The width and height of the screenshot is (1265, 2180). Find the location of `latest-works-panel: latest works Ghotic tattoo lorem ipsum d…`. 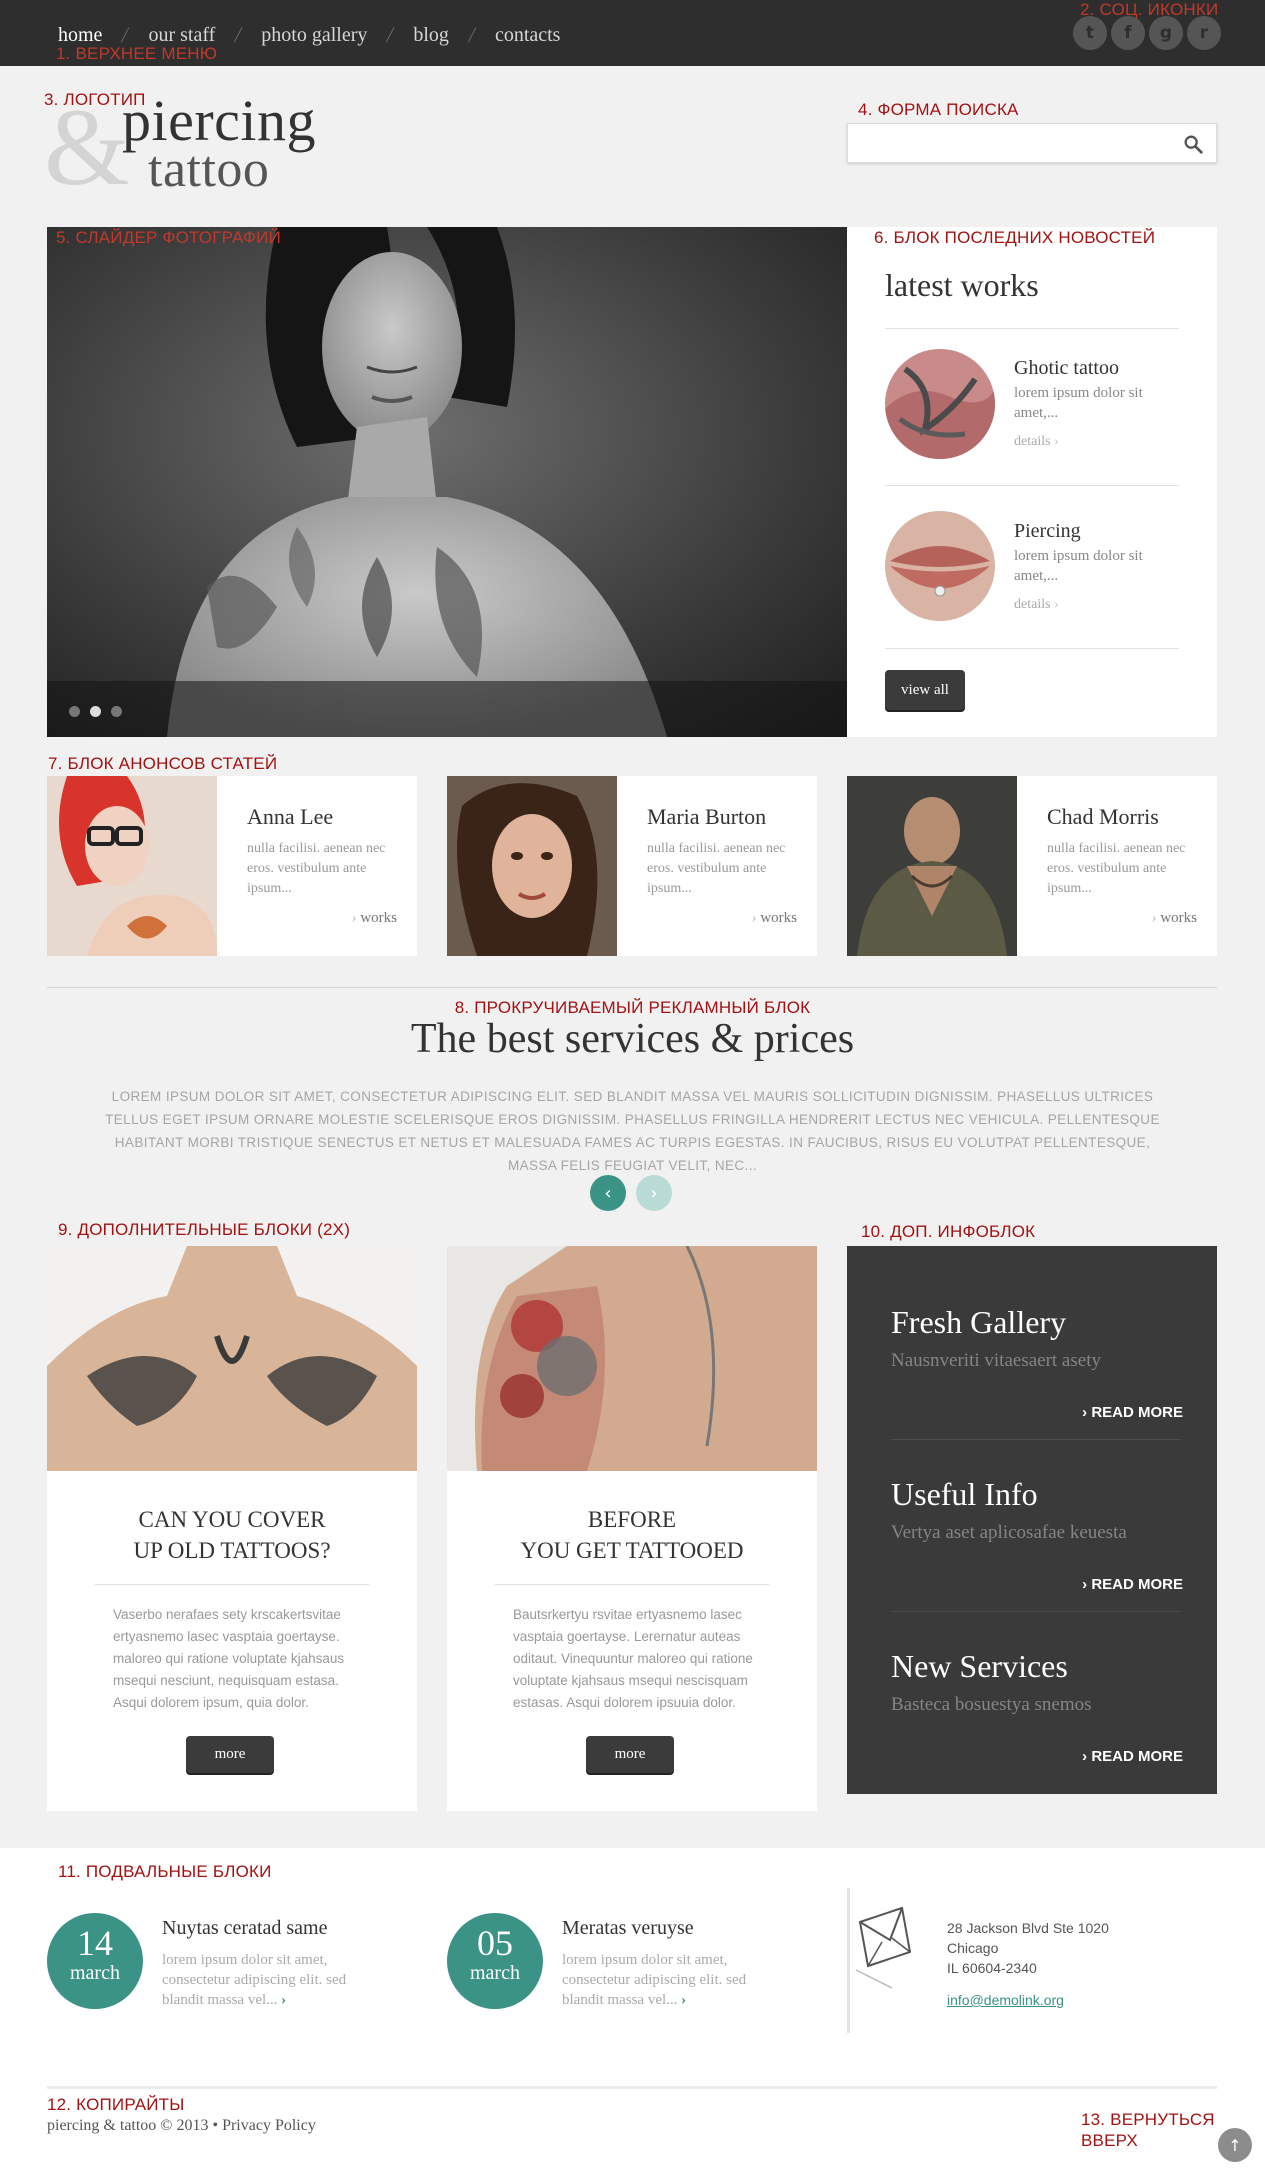

latest-works-panel: latest works Ghotic tattoo lorem ipsum d… is located at coordinates (1032, 482).